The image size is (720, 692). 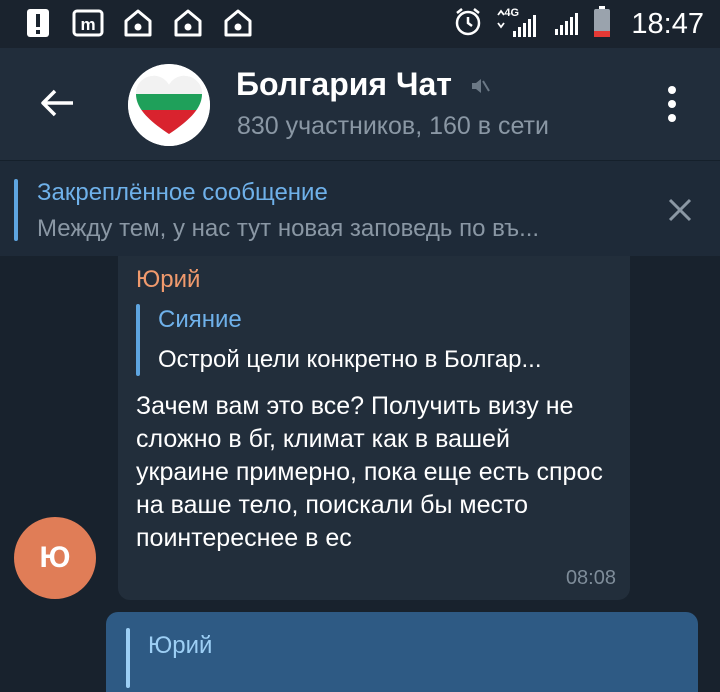 I want to click on sender-name: Юрий, so click(x=168, y=280).